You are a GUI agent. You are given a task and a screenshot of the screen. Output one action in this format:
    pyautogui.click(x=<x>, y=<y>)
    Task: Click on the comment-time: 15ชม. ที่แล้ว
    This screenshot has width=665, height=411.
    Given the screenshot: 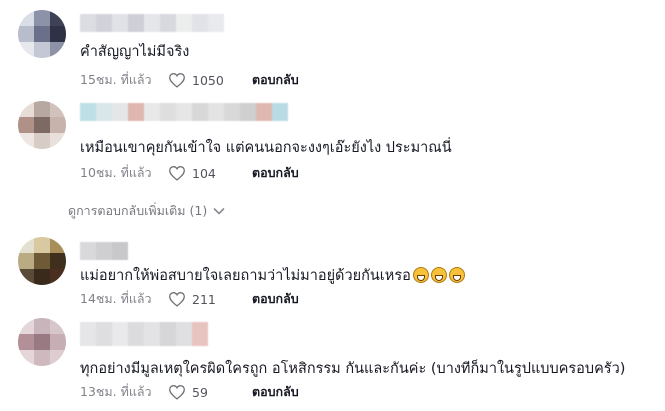 What is the action you would take?
    pyautogui.click(x=116, y=79)
    